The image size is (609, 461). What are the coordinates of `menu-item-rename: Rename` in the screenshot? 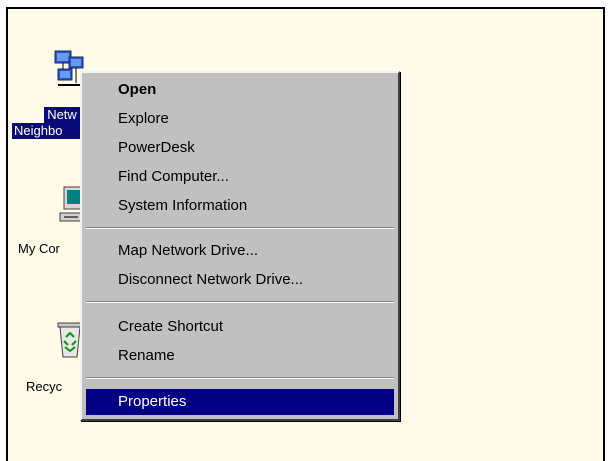 It's located at (240, 356).